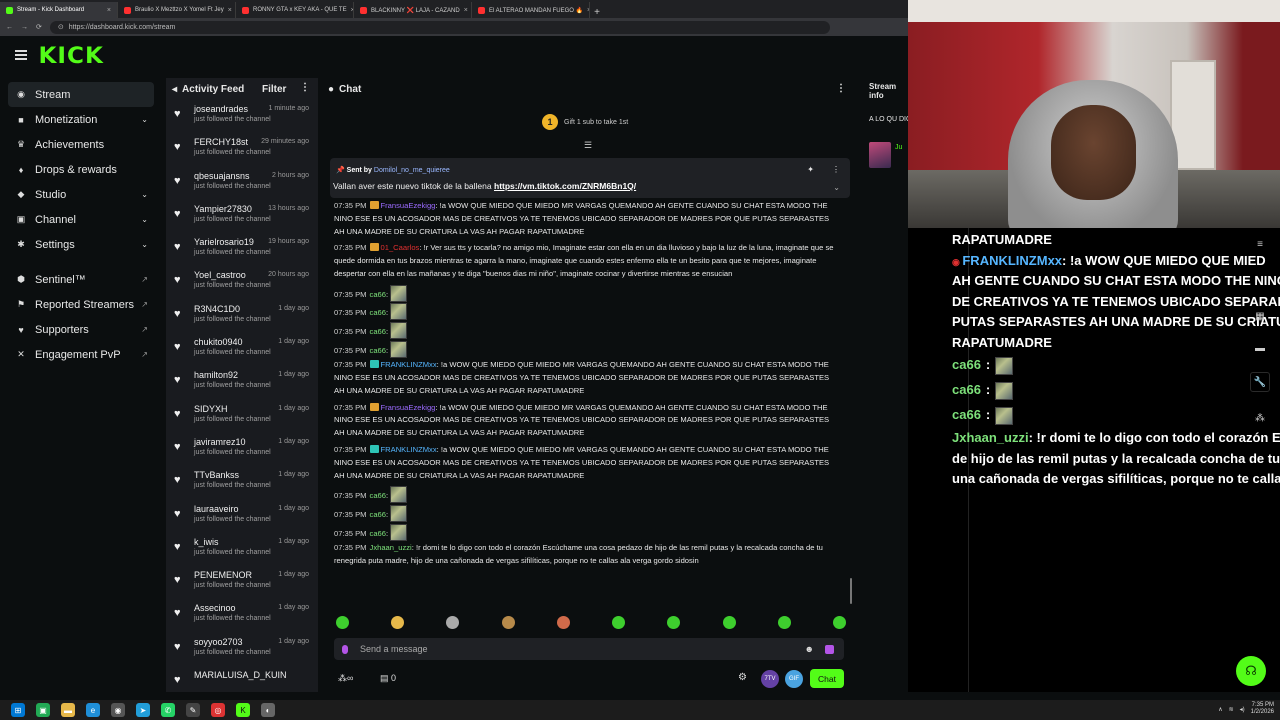  What do you see at coordinates (1231, 709) in the screenshot?
I see `wifi-icon: ≋` at bounding box center [1231, 709].